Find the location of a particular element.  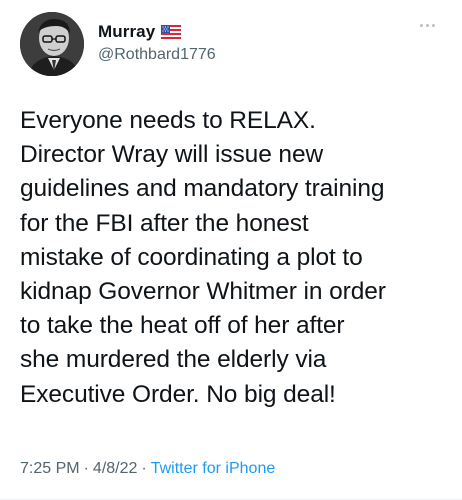

author-name-row: Murray is located at coordinates (140, 32).